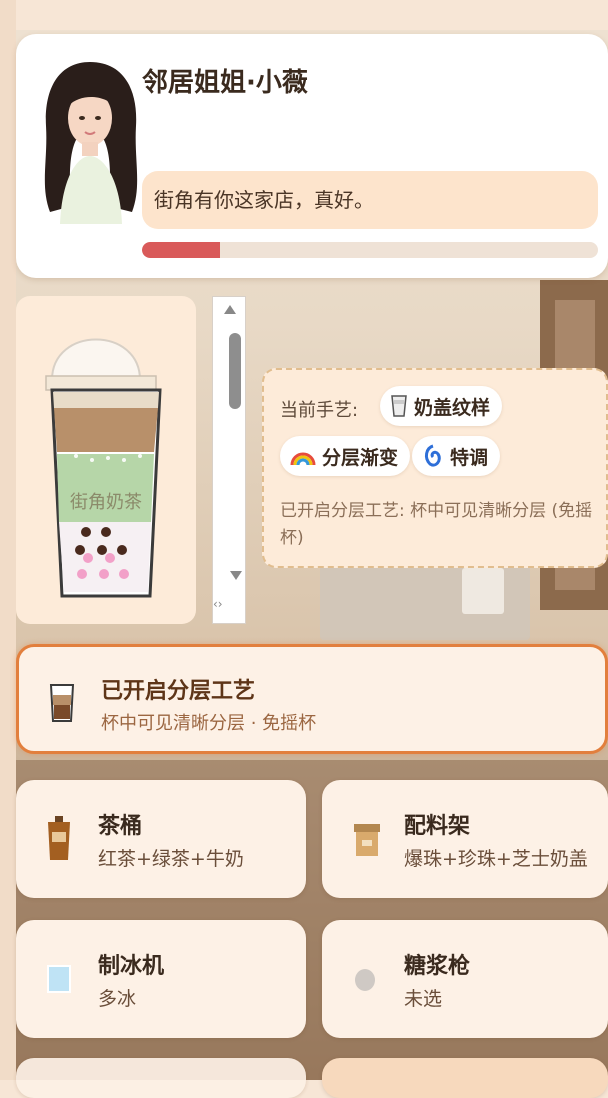 This screenshot has width=608, height=1098. Describe the element at coordinates (456, 456) in the screenshot. I see `craft-chip-special: 特调` at that location.